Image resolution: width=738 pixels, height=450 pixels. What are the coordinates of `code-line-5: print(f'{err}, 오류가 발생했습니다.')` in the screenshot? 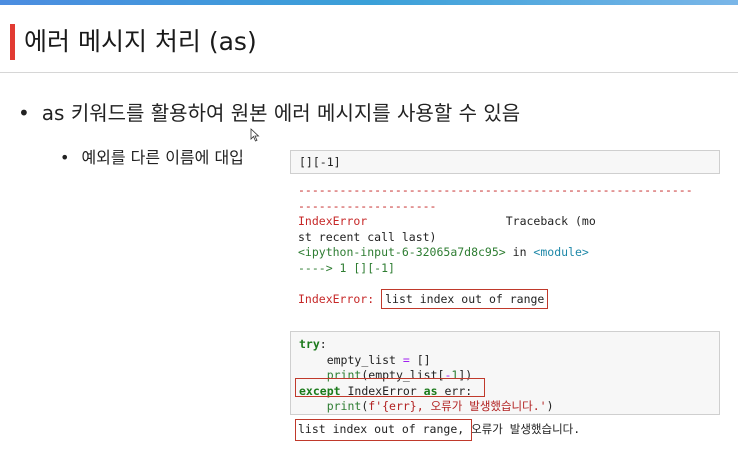 It's located at (440, 406).